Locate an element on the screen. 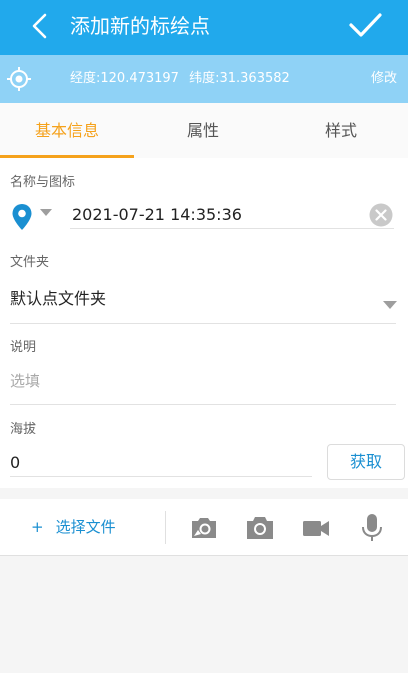  photo-gallery-button is located at coordinates (204, 528).